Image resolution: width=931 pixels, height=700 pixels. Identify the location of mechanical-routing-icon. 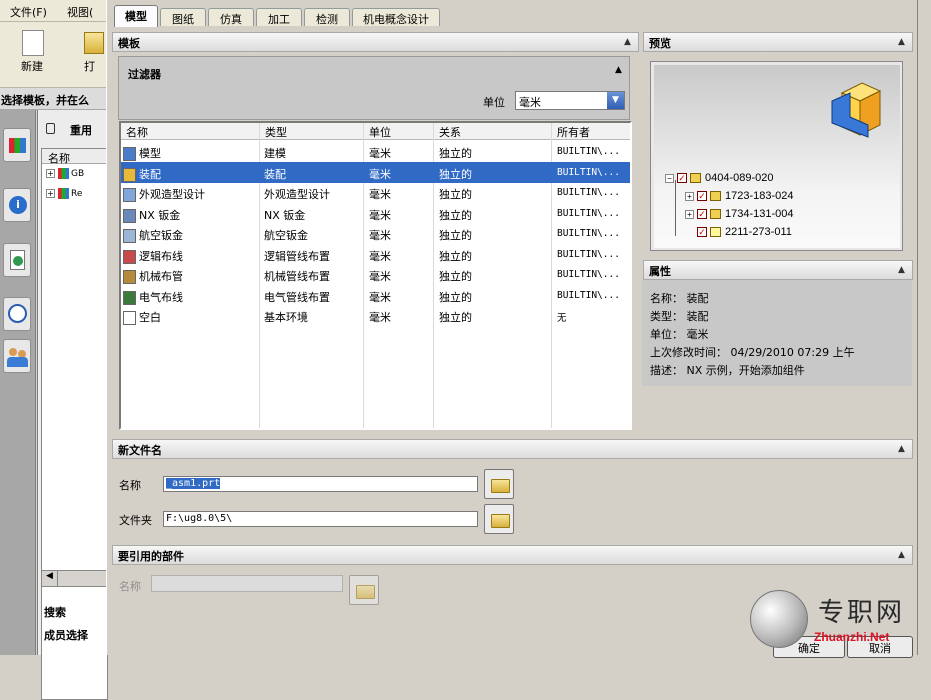
(129, 277).